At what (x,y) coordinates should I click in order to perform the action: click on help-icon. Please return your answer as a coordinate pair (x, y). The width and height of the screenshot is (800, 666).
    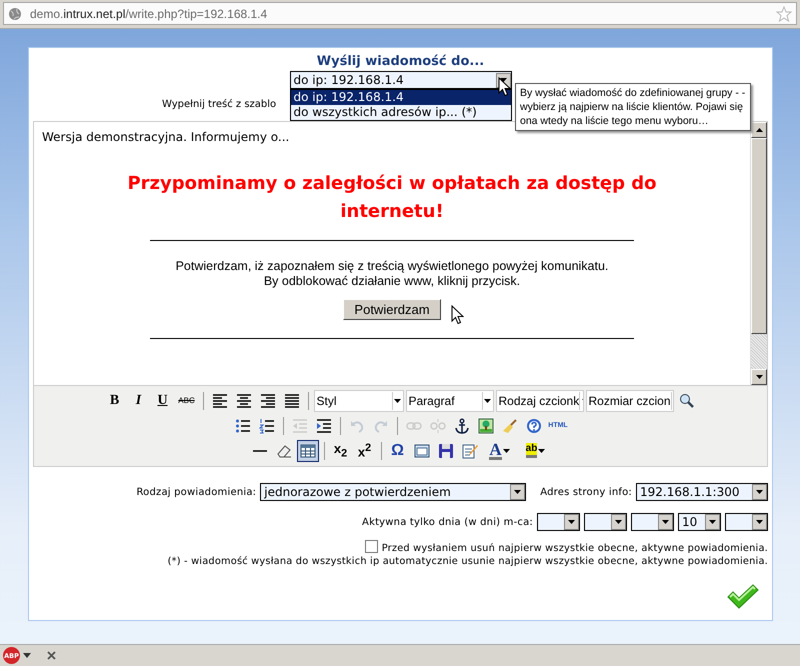
    Looking at the image, I should click on (534, 426).